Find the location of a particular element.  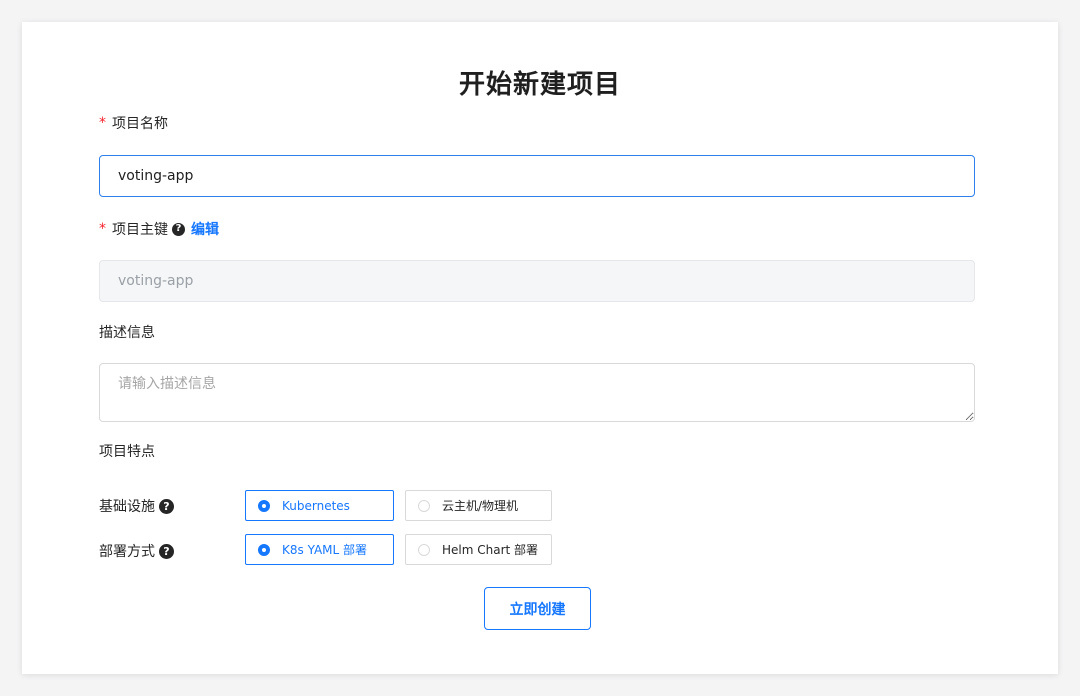

radio-helm-chart: Helm Chart 部署 is located at coordinates (478, 549).